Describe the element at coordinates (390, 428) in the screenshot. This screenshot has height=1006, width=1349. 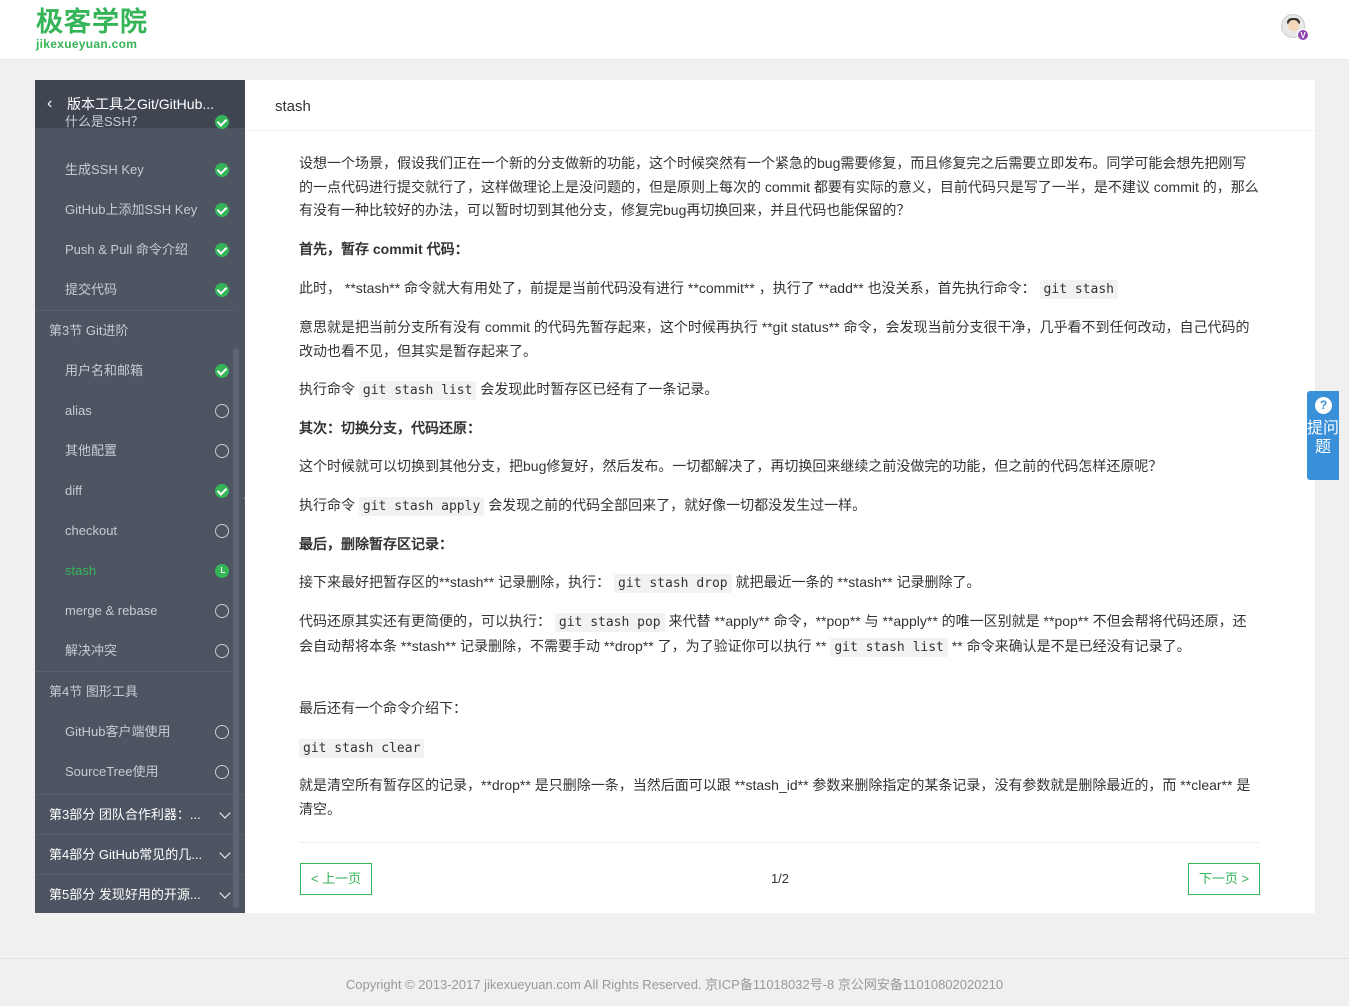
I see `heading-text: 其次：切换分支，代码还原：` at that location.